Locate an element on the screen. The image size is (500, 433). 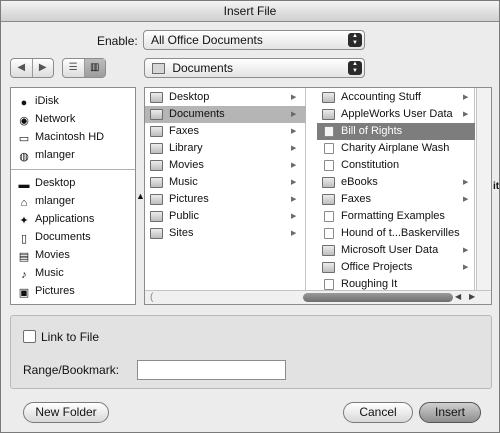
sidebar-item-label: Music is located at coordinates (49, 273).